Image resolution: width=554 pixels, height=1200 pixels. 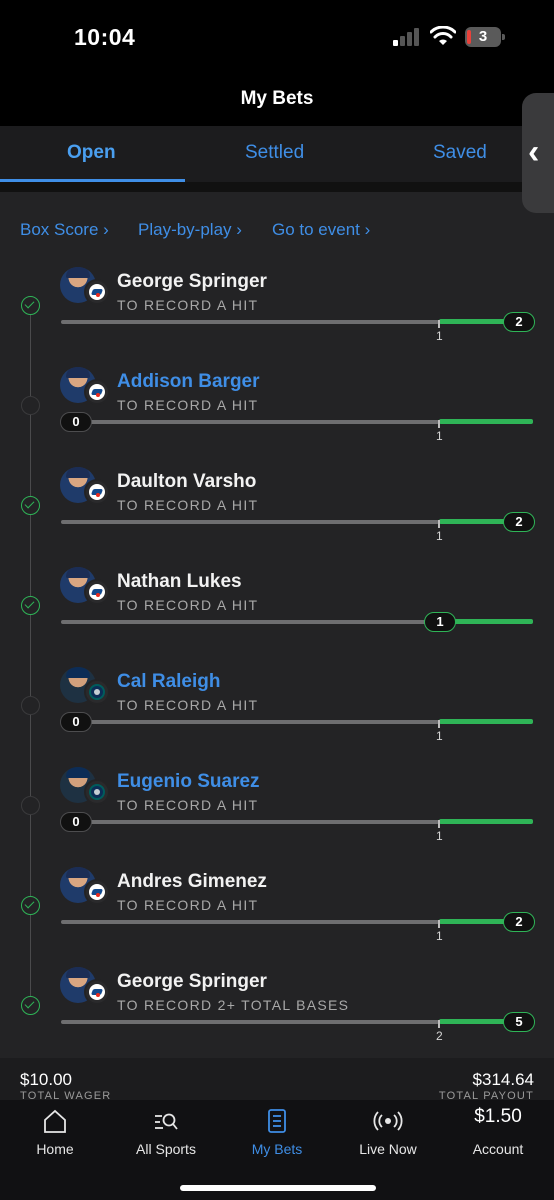 I want to click on status-time: 10:04, so click(x=105, y=37).